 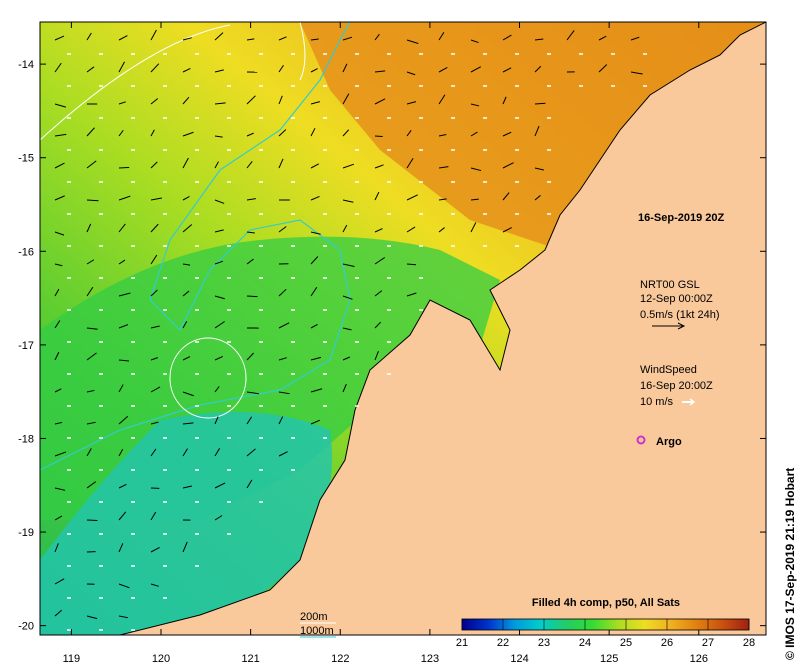 I want to click on lat-tick-label: -14, so click(x=26, y=65).